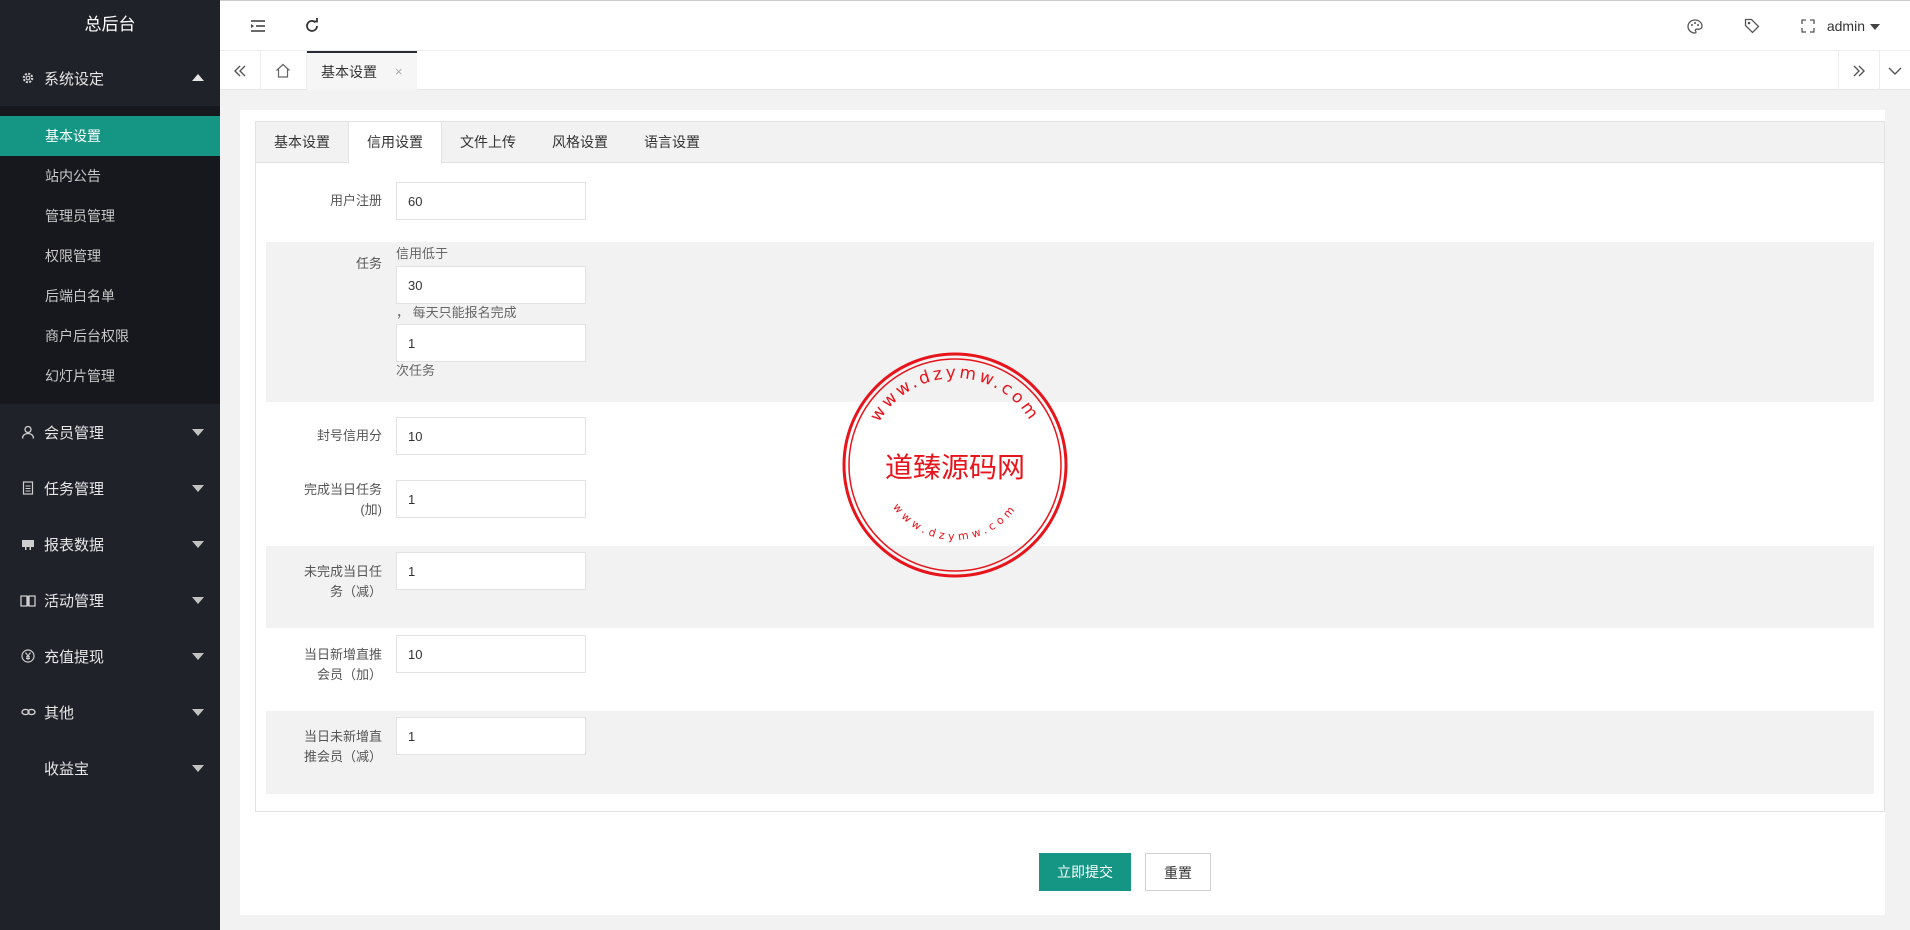 The image size is (1910, 930). What do you see at coordinates (74, 79) in the screenshot?
I see `nav-group-label: 系统设定` at bounding box center [74, 79].